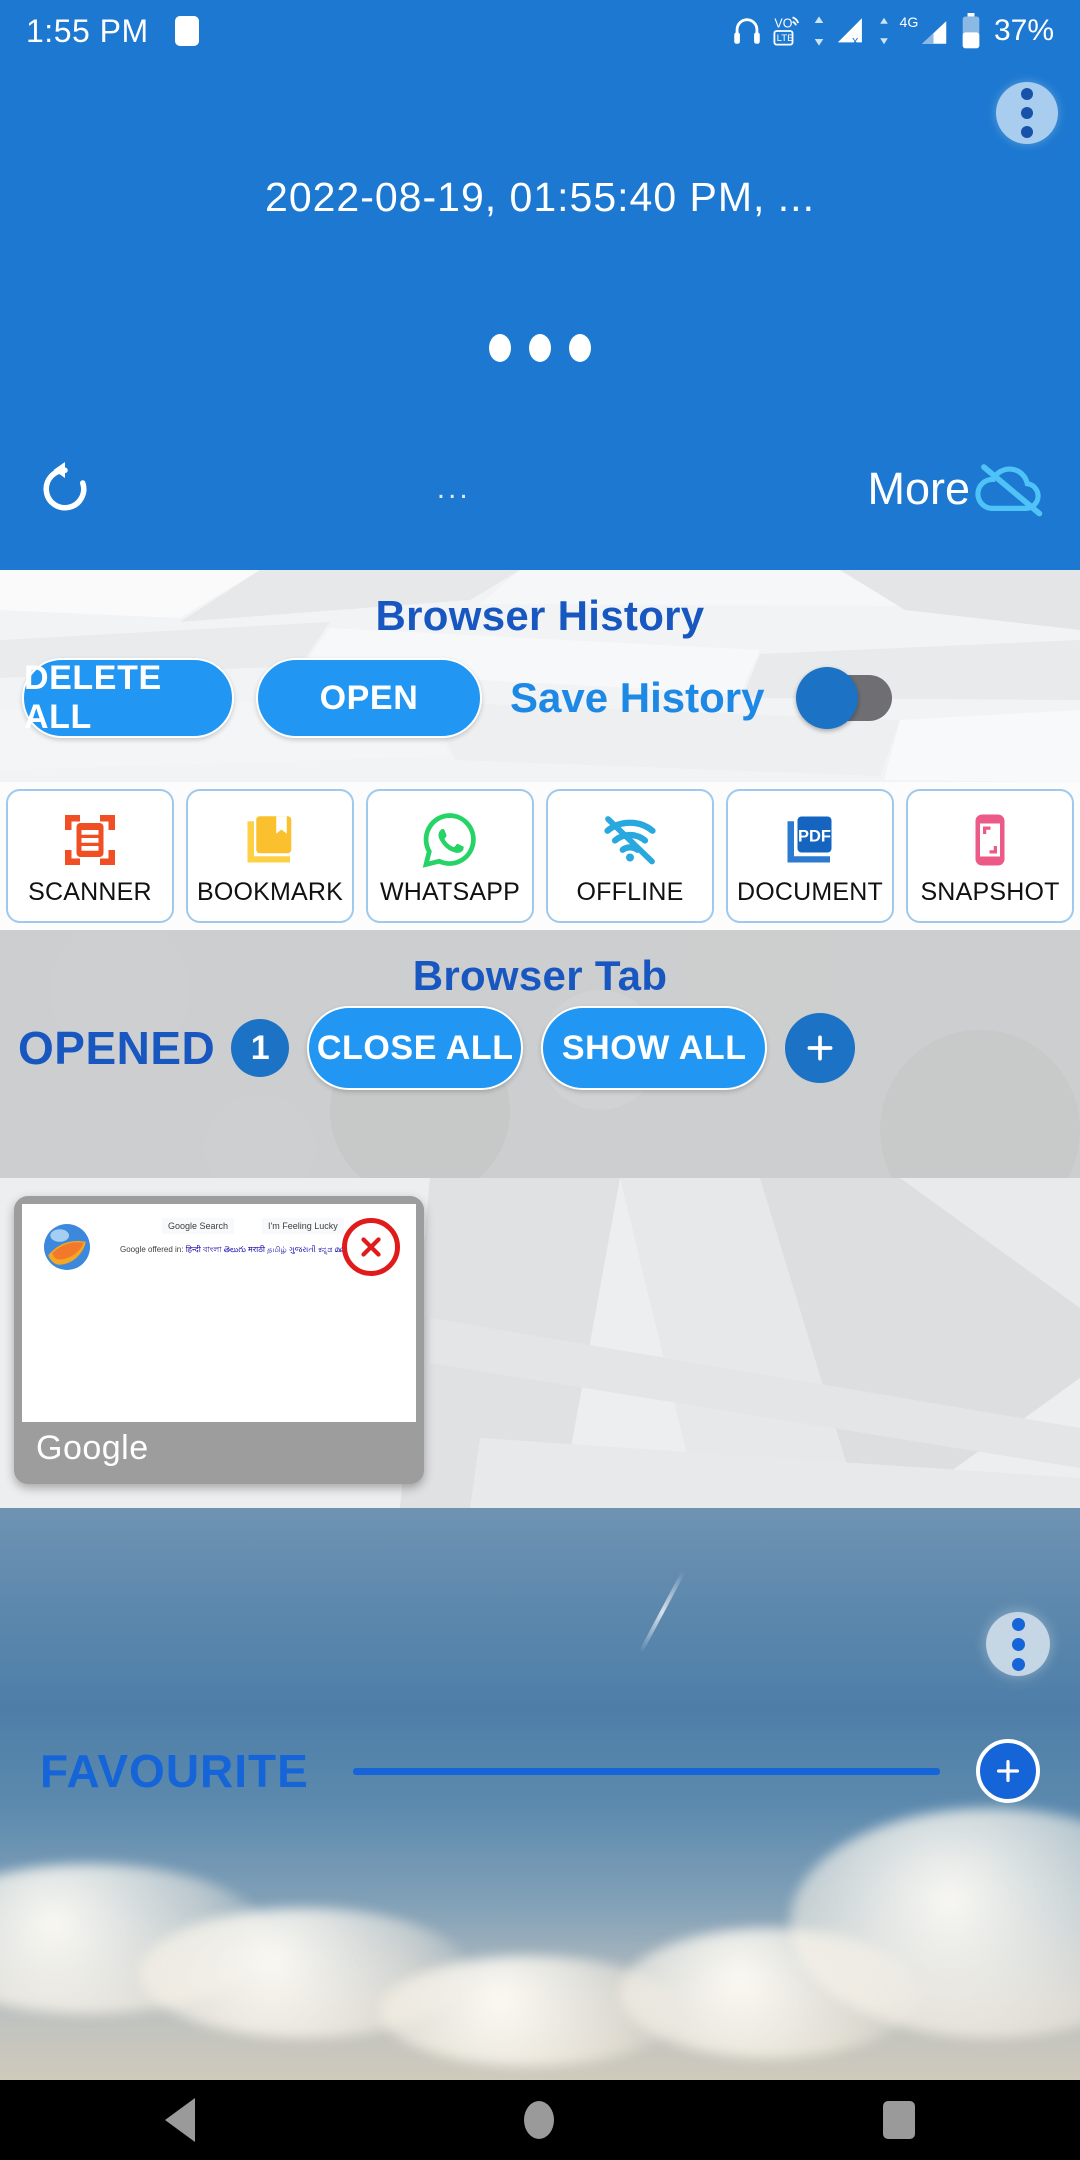 The width and height of the screenshot is (1080, 2160). I want to click on battery-icon, so click(971, 31).